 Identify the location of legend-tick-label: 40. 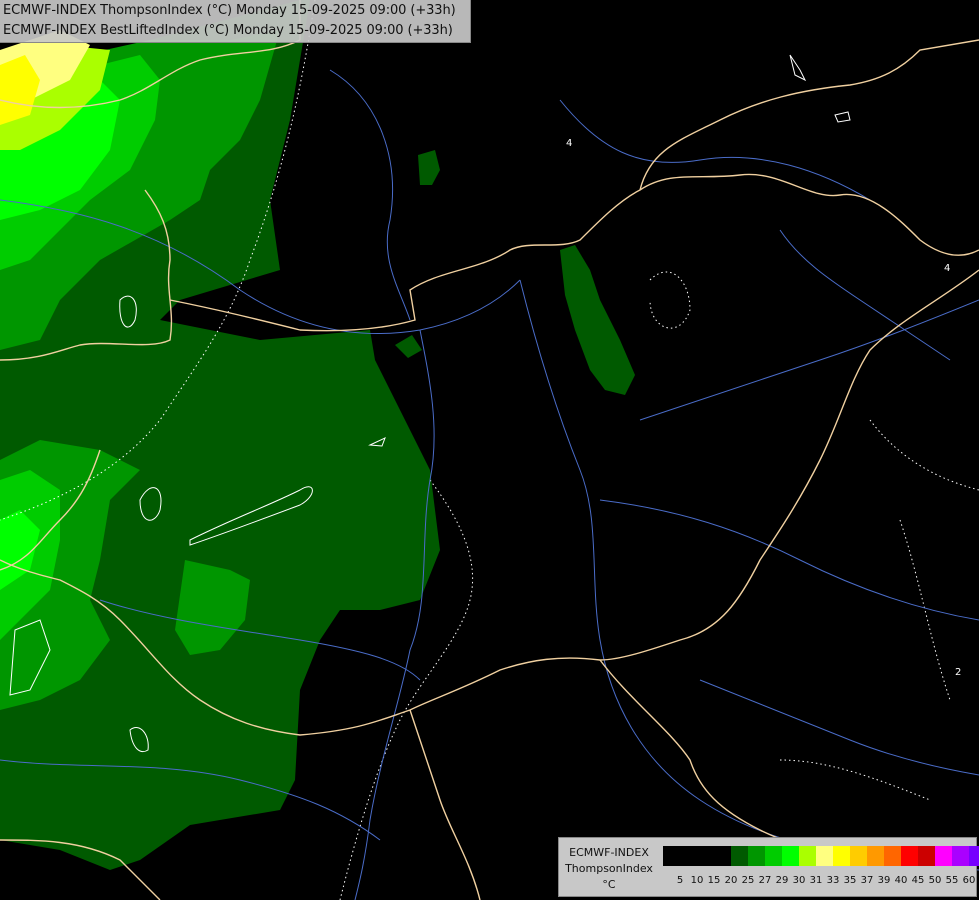
(901, 880).